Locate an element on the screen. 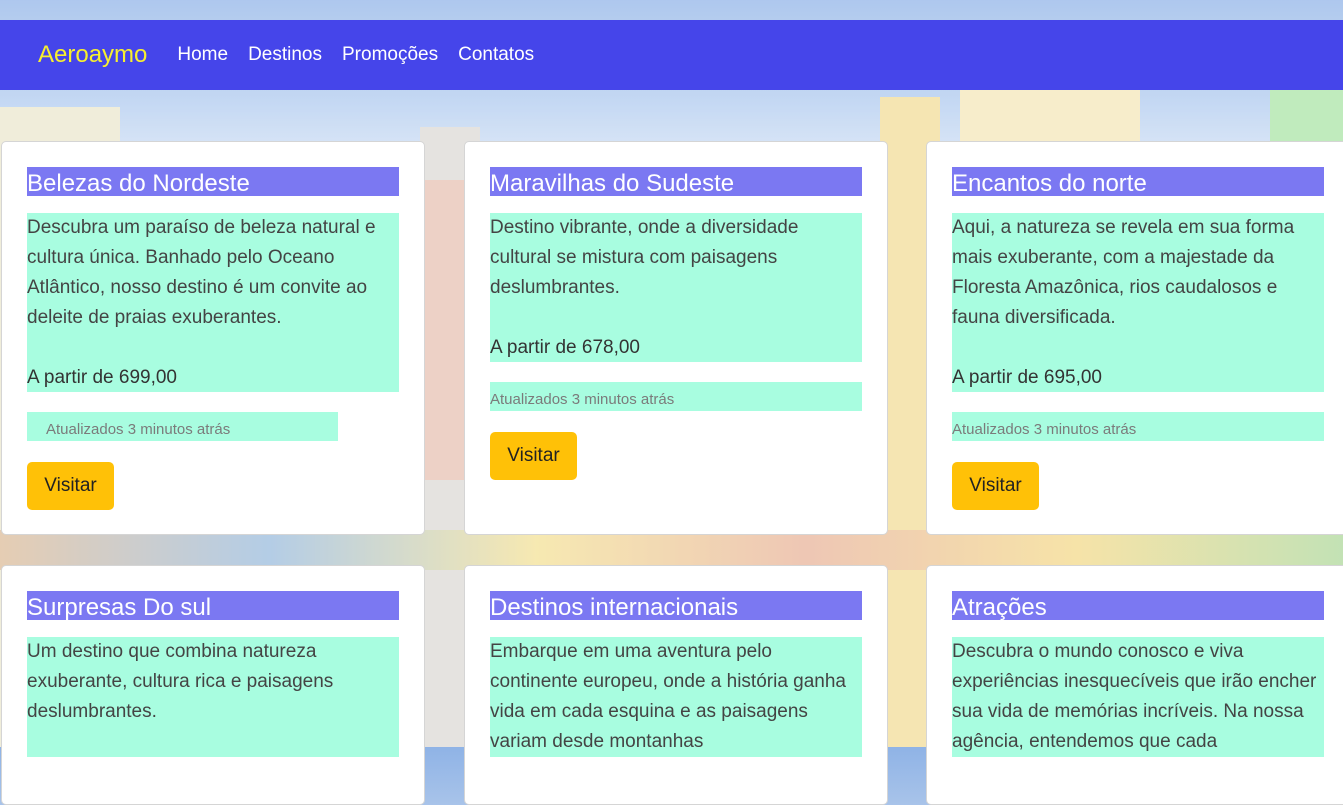  brand-logo: Aeroaymo is located at coordinates (92, 55).